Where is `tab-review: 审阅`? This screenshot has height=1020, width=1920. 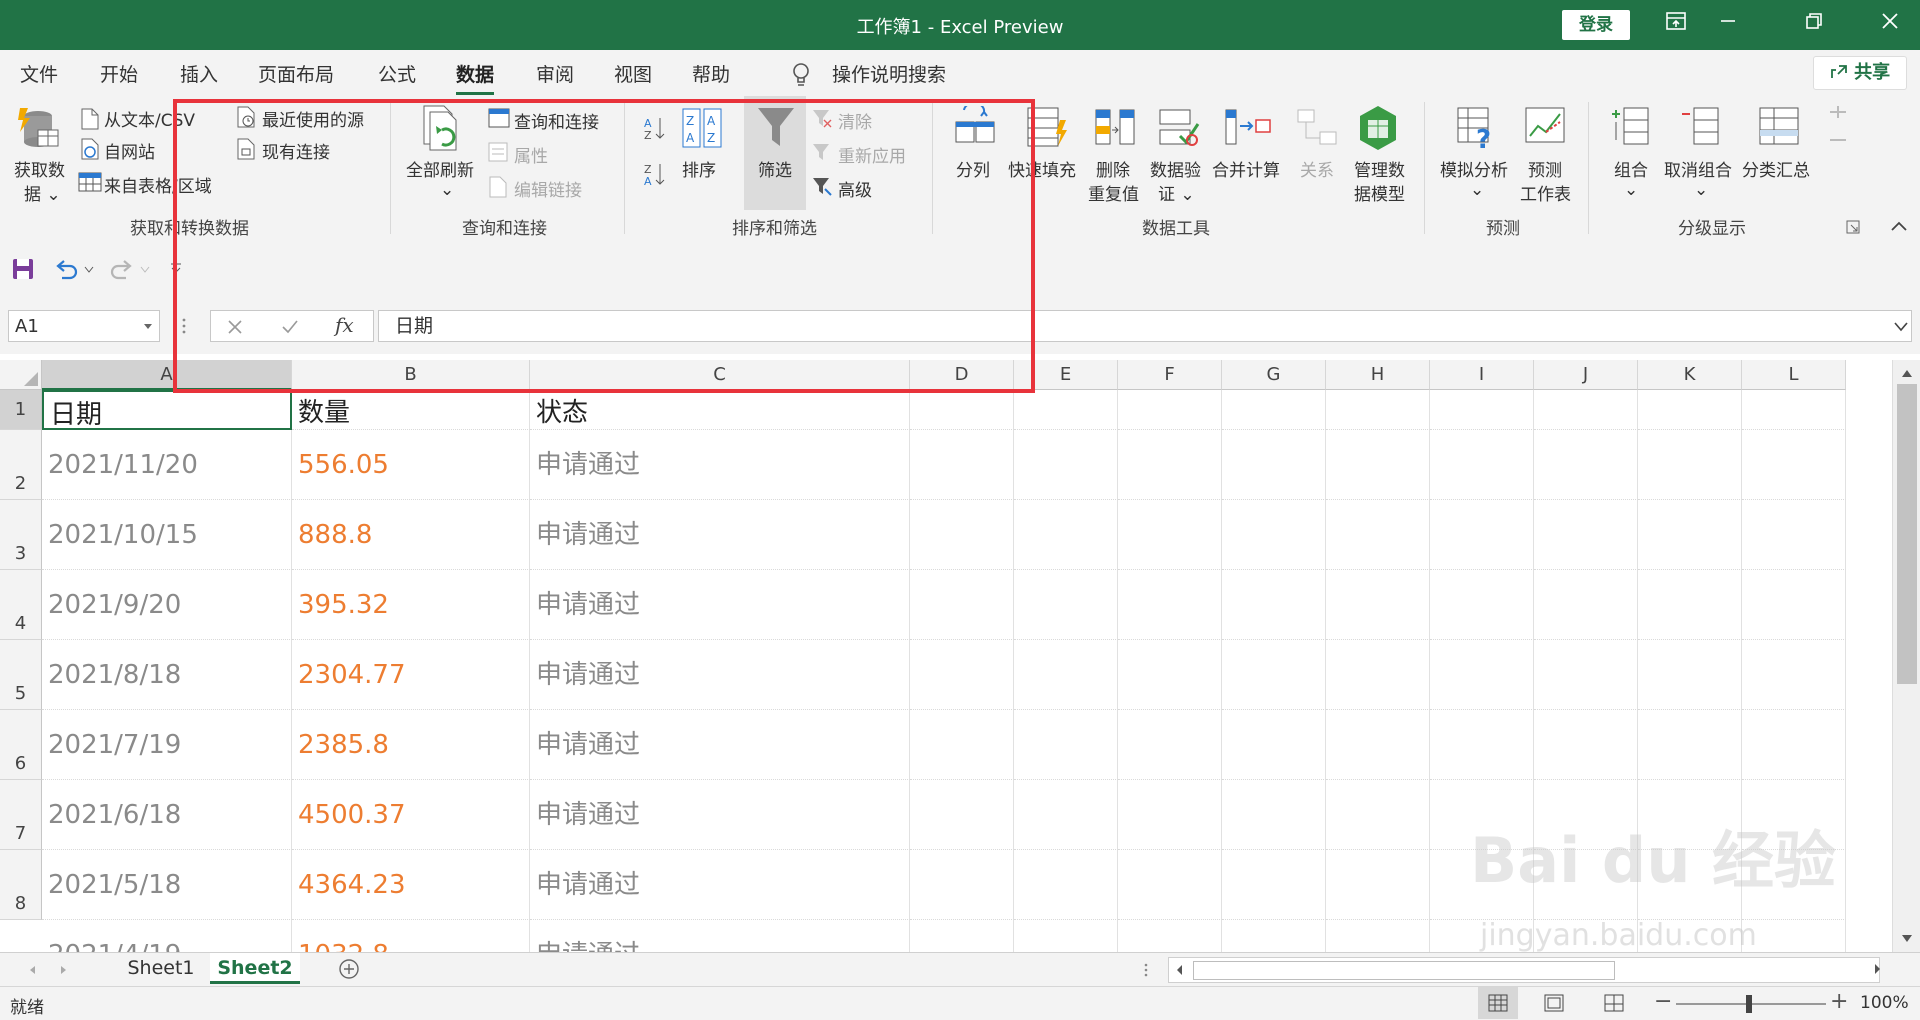 tab-review: 审阅 is located at coordinates (555, 73).